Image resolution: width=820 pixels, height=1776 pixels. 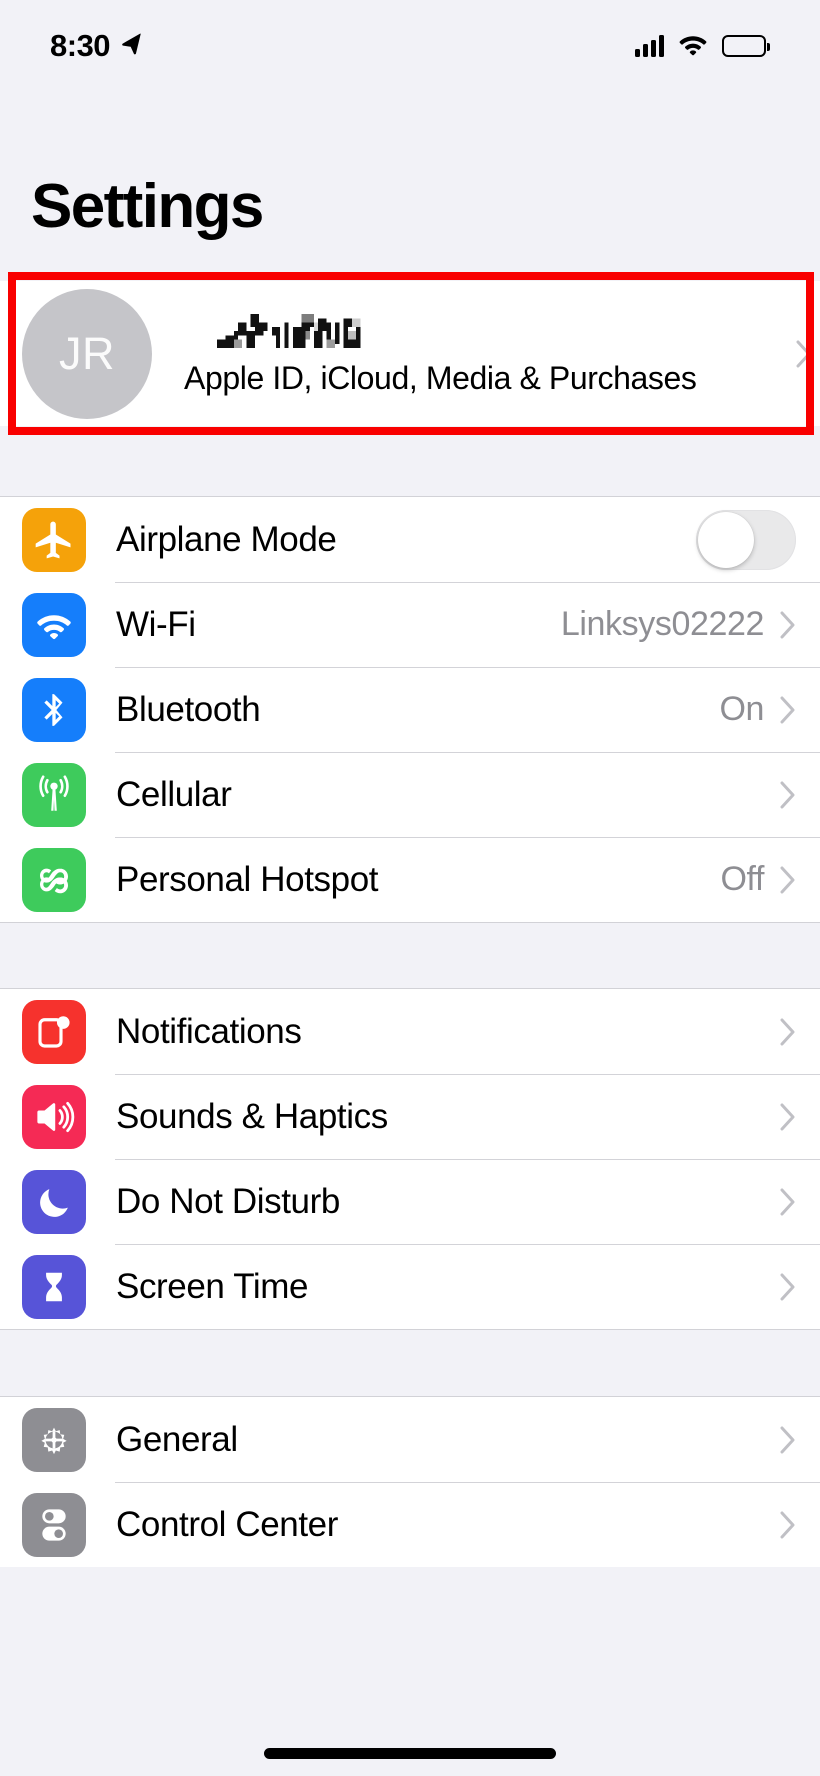 What do you see at coordinates (226, 539) in the screenshot?
I see `settings-row-label: Airplane Mode` at bounding box center [226, 539].